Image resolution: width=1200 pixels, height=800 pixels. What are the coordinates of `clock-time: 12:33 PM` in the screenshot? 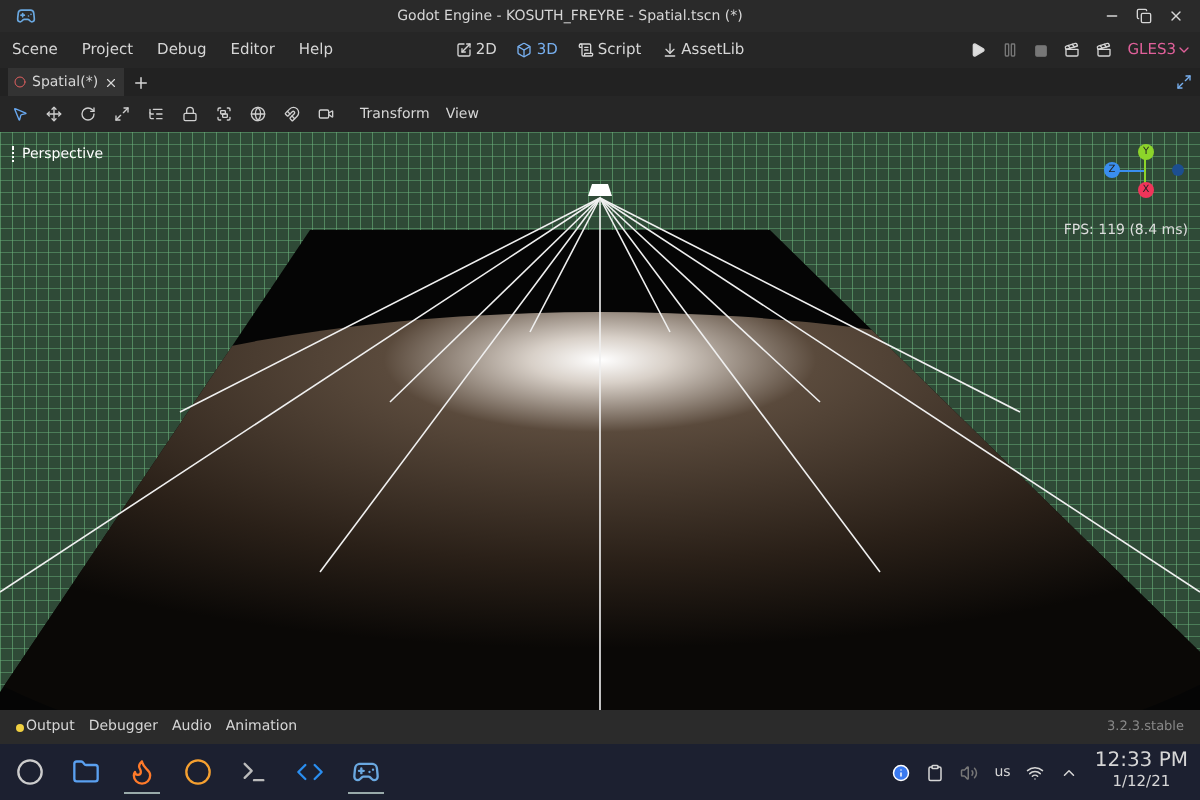 It's located at (1141, 762).